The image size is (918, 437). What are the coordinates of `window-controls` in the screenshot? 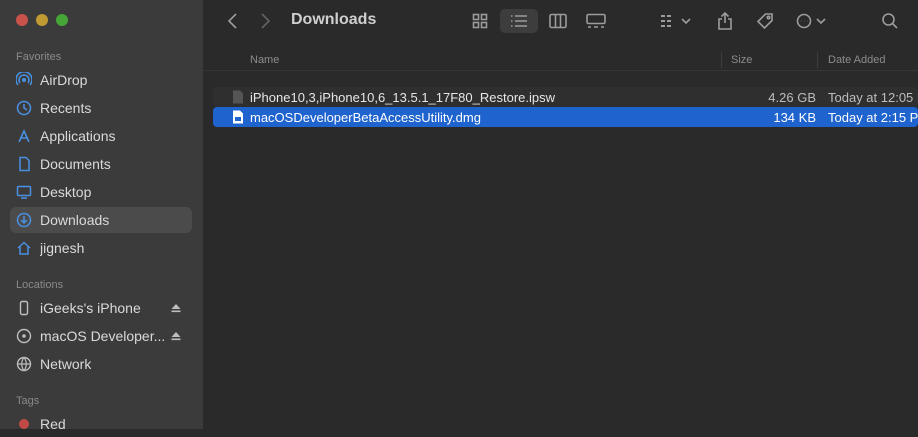 It's located at (42, 20).